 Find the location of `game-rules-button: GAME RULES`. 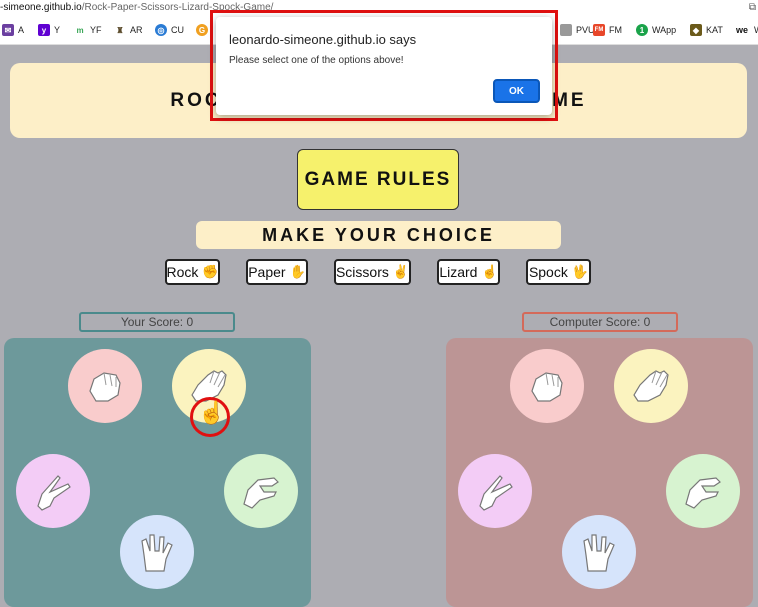

game-rules-button: GAME RULES is located at coordinates (378, 179).